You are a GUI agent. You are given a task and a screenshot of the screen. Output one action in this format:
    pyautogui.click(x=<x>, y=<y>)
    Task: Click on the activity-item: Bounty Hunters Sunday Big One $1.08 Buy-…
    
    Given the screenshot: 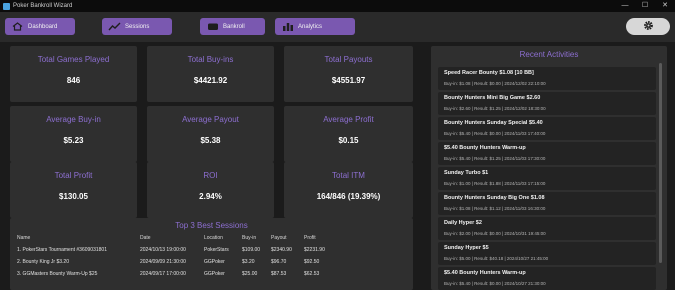 What is the action you would take?
    pyautogui.click(x=547, y=203)
    